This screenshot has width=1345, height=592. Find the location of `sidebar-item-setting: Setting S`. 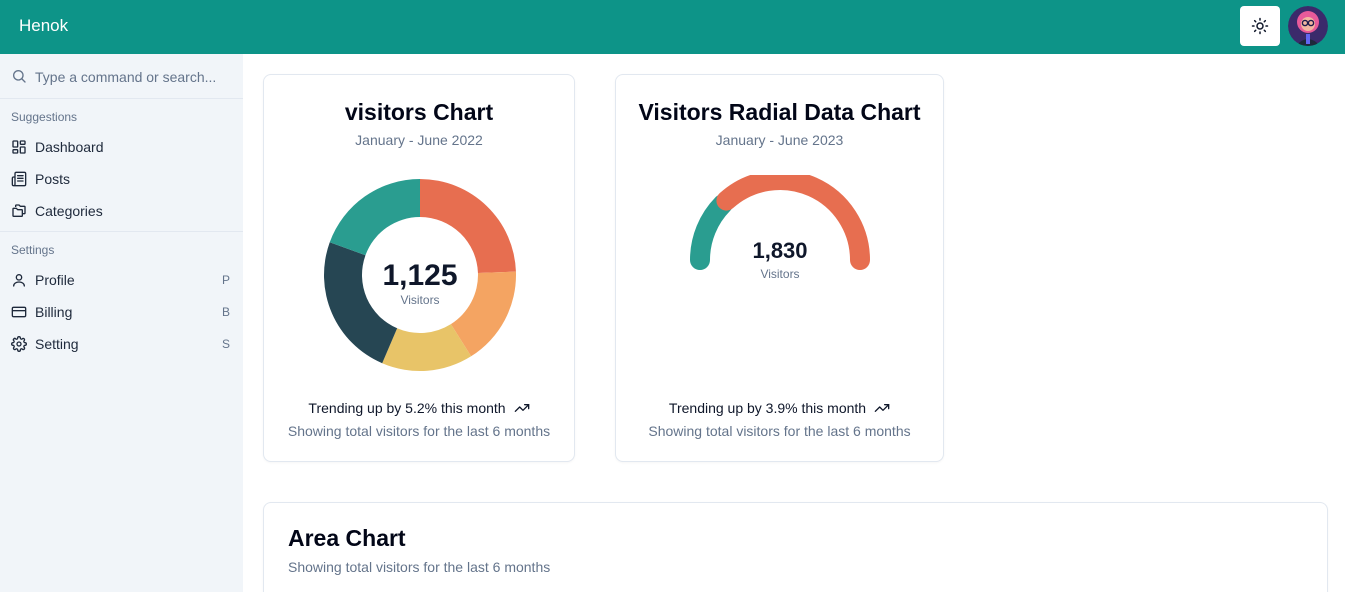

sidebar-item-setting: Setting S is located at coordinates (121, 344).